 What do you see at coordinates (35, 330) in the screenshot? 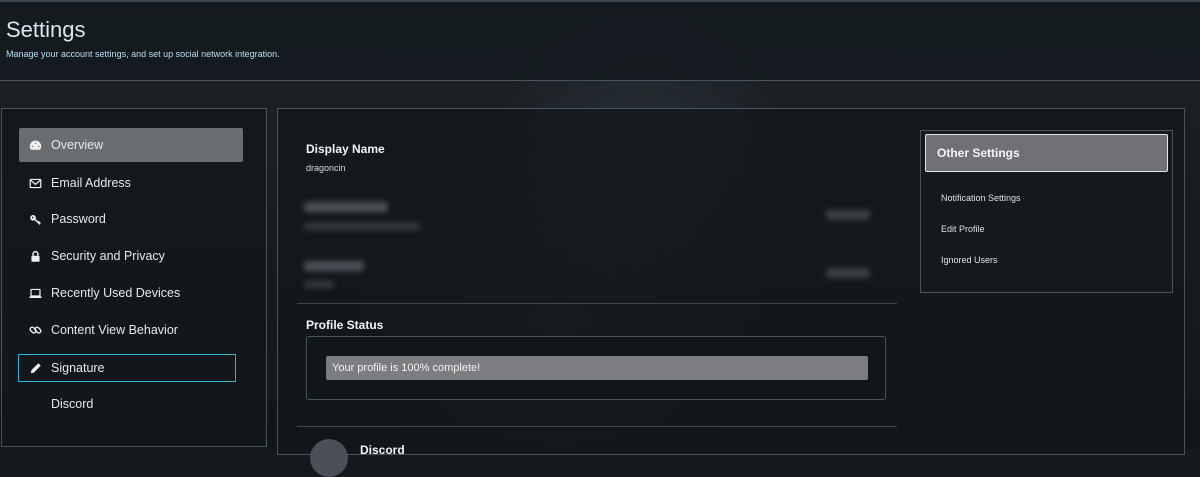
I see `link-icon` at bounding box center [35, 330].